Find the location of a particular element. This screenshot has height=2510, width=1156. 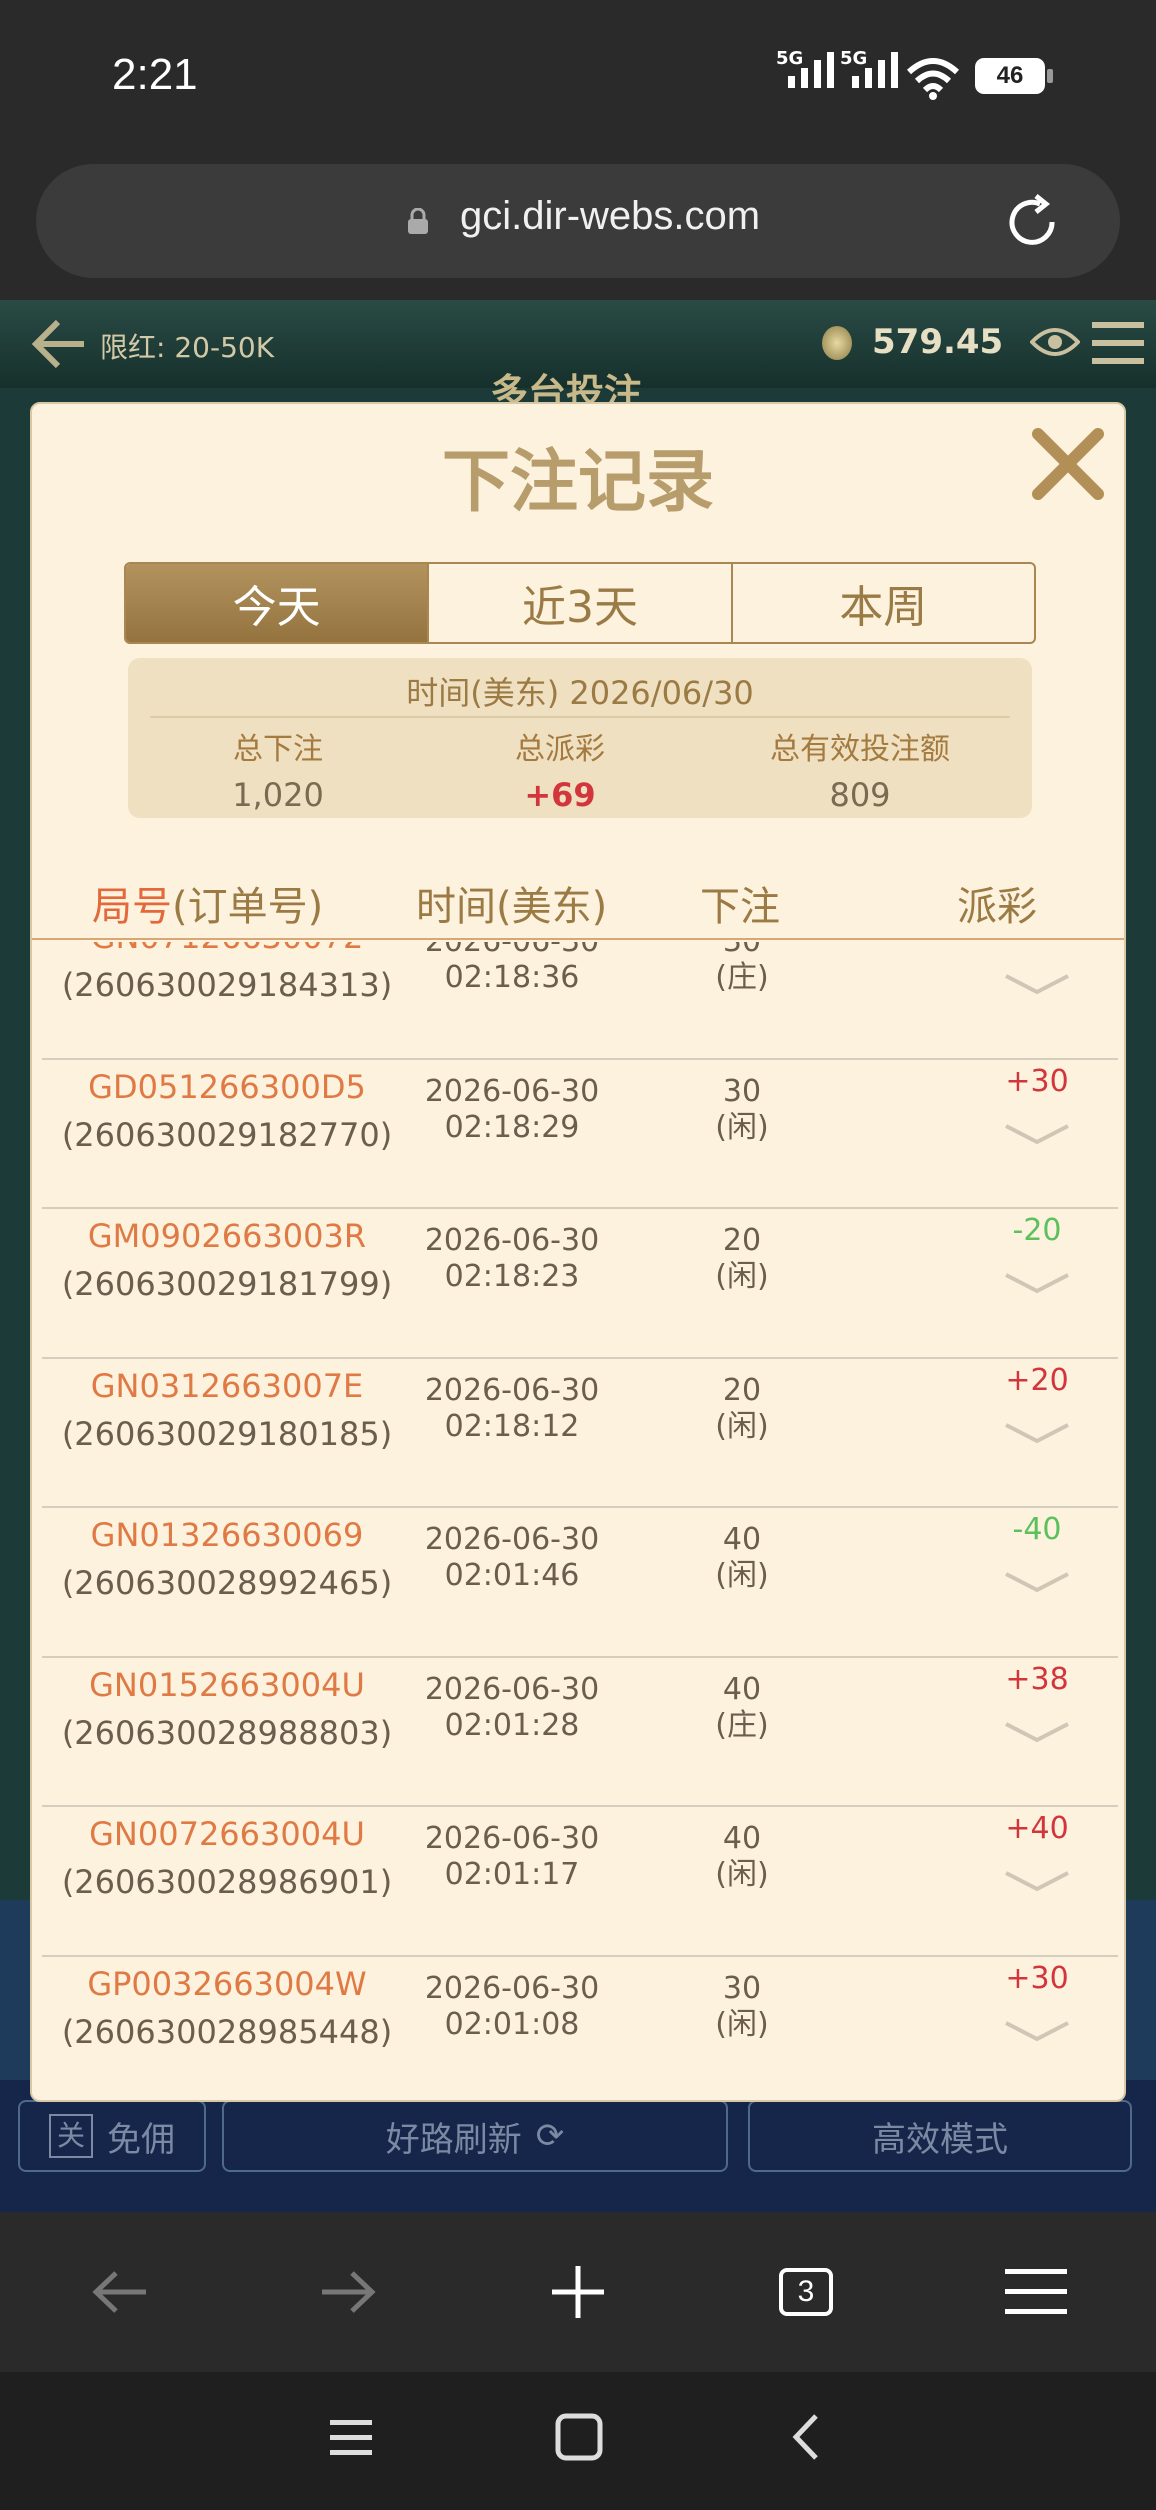

system-back-icon is located at coordinates (807, 2437).